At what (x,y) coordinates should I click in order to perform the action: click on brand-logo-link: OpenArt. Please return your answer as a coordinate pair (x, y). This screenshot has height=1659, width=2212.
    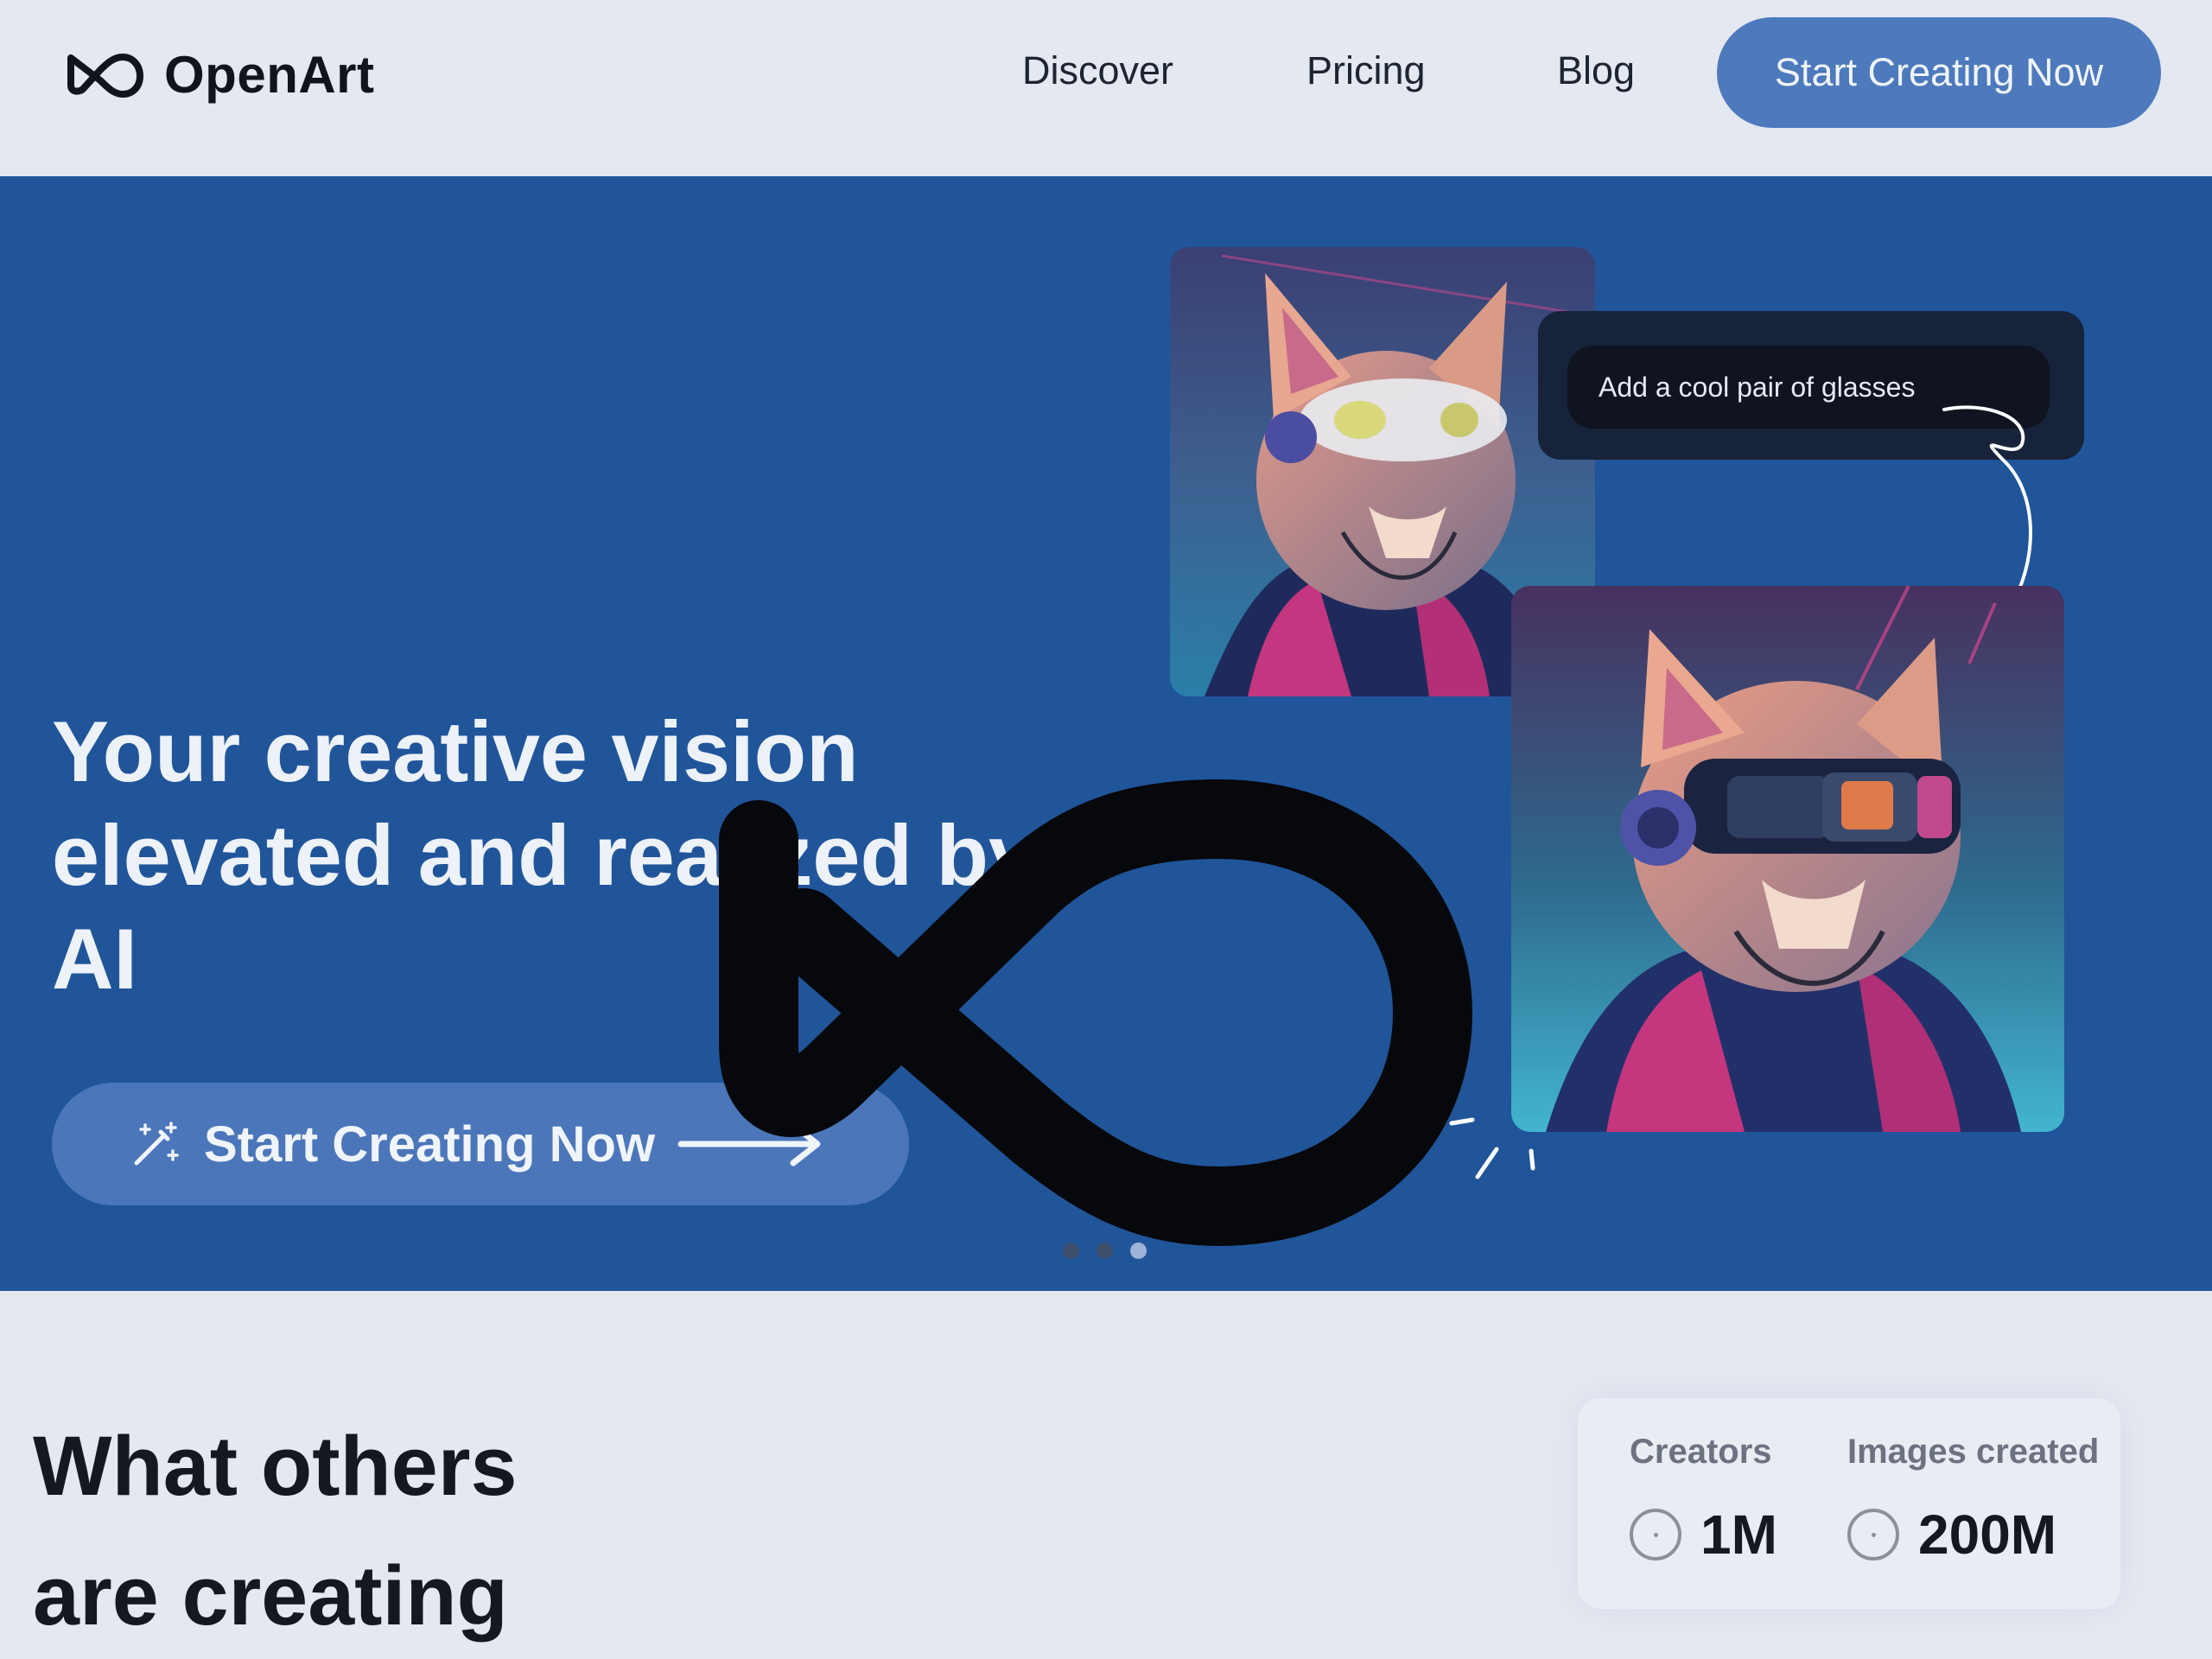
    Looking at the image, I should click on (218, 75).